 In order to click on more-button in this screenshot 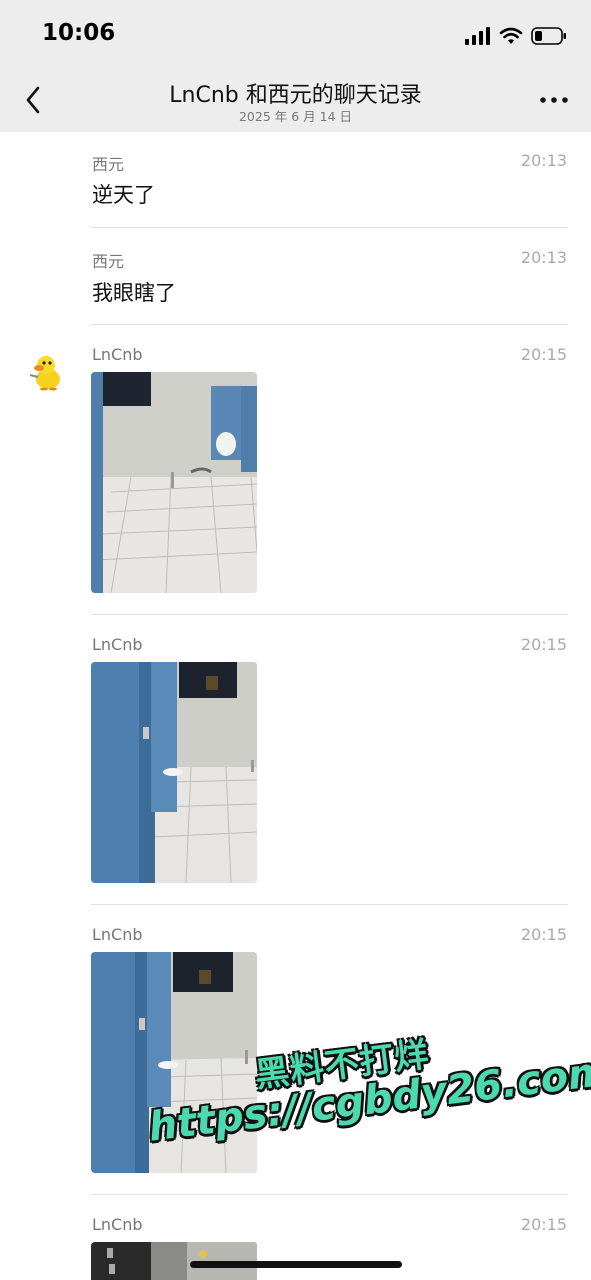, I will do `click(554, 100)`.